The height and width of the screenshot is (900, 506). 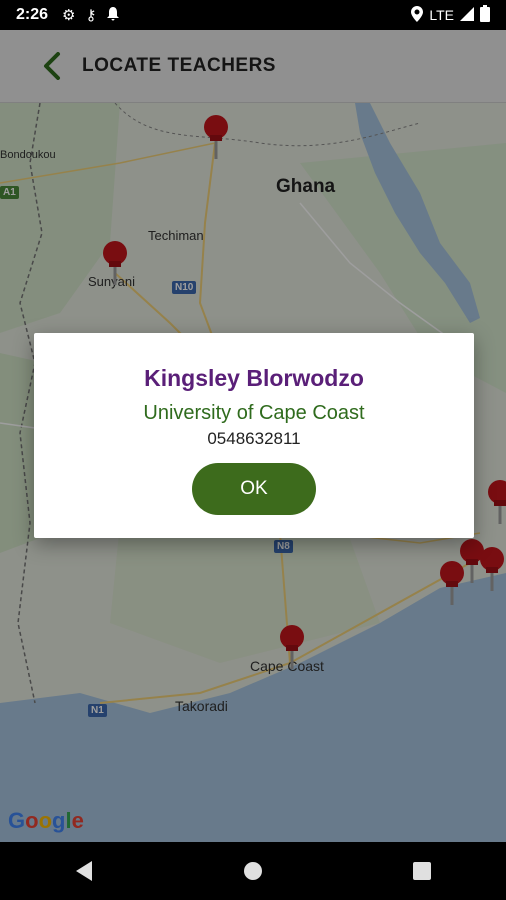 I want to click on home-circle-icon, so click(x=252, y=871).